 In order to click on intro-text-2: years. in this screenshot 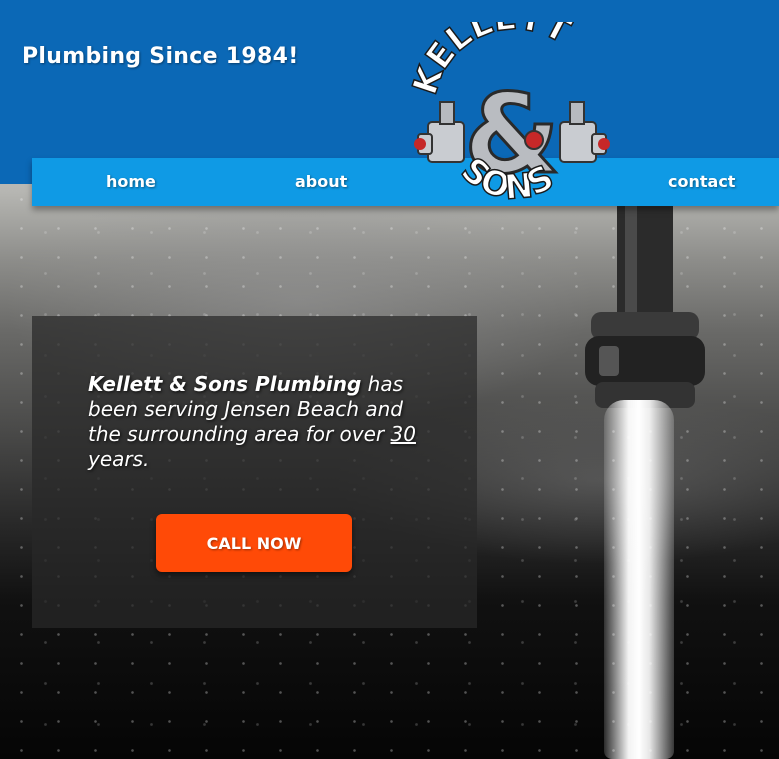, I will do `click(119, 459)`.